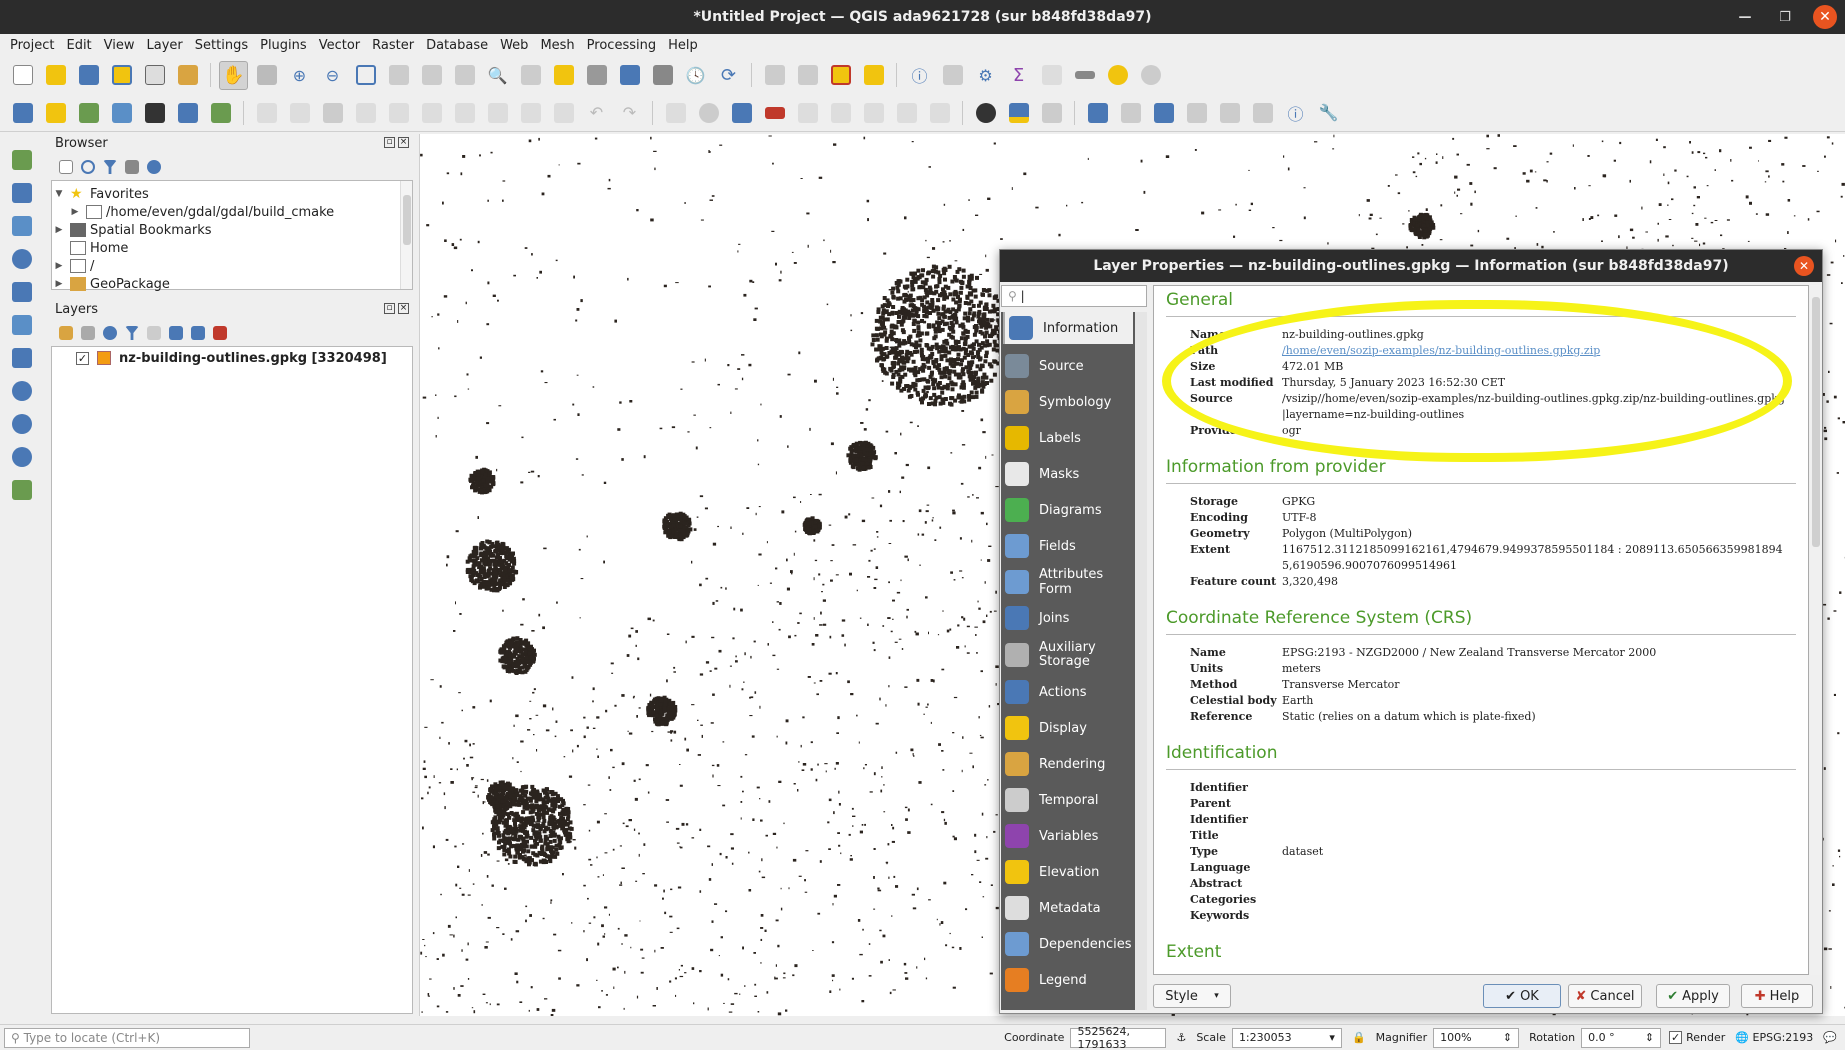 The image size is (1845, 1050). What do you see at coordinates (708, 112) in the screenshot?
I see `label-pin-icon` at bounding box center [708, 112].